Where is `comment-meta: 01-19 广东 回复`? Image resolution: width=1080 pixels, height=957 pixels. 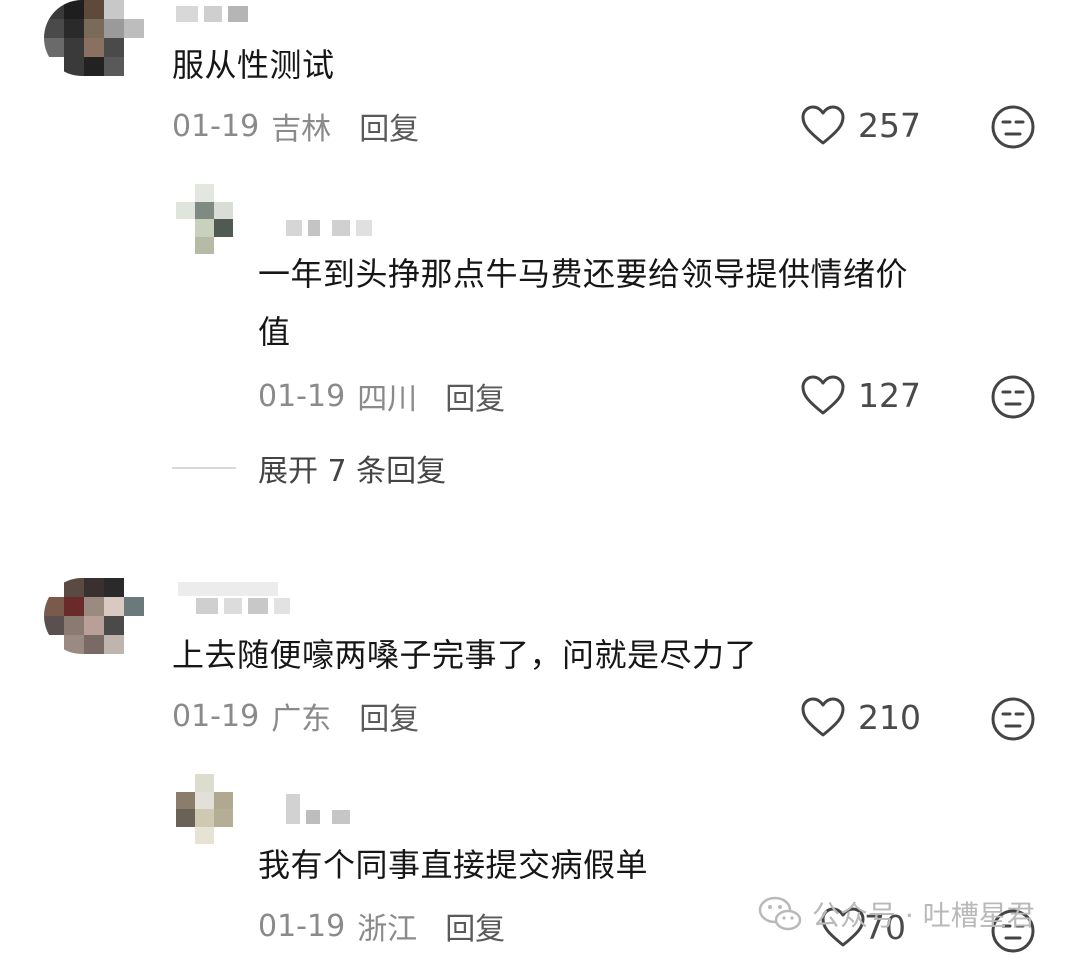
comment-meta: 01-19 广东 回复 is located at coordinates (295, 716).